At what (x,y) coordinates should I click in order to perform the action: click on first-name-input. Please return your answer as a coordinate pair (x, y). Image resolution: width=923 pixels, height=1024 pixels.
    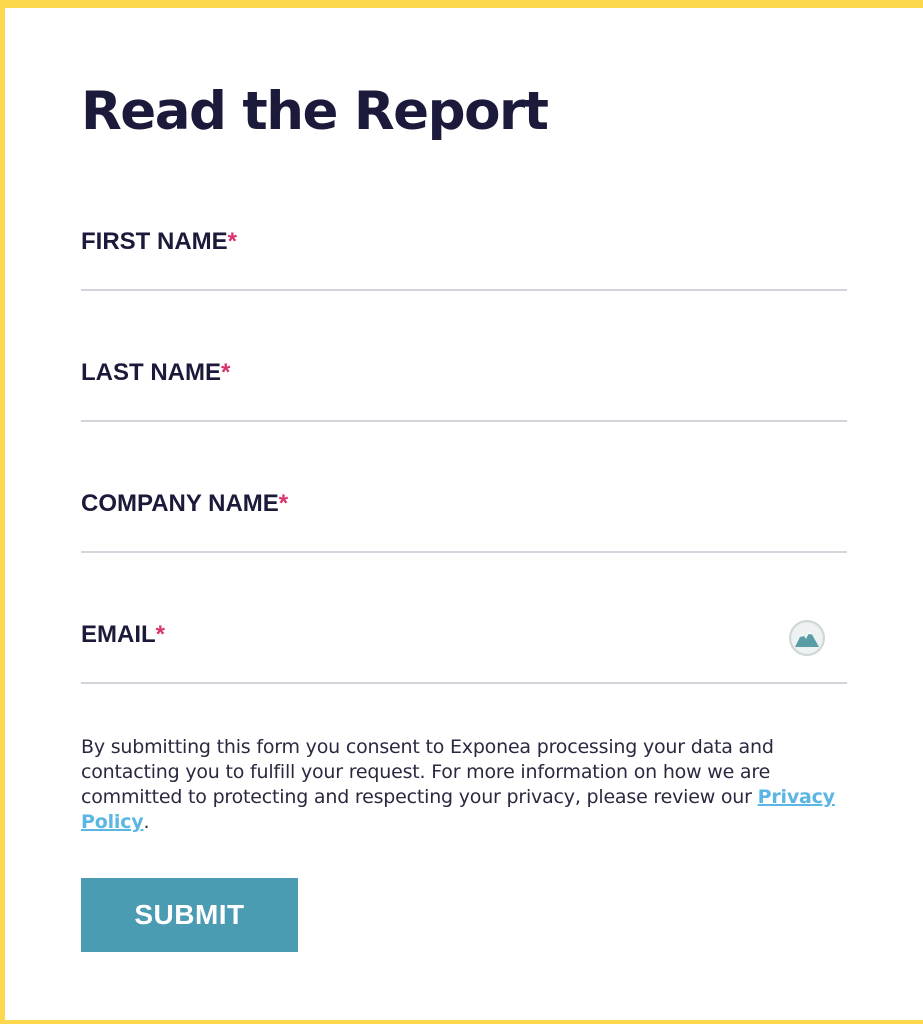
    Looking at the image, I should click on (464, 258).